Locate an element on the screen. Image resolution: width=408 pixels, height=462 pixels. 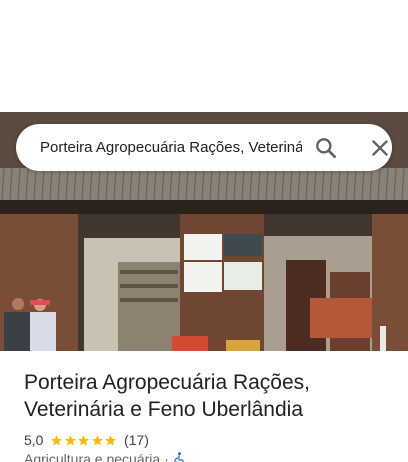
search-bar is located at coordinates (204, 147).